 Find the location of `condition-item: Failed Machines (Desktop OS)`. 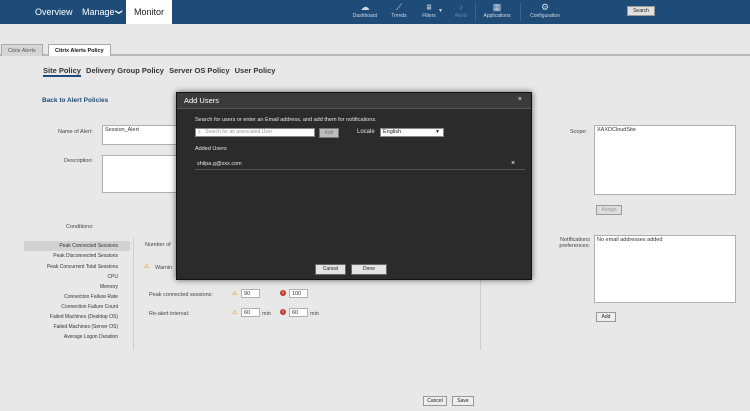

condition-item: Failed Machines (Desktop OS) is located at coordinates (77, 317).